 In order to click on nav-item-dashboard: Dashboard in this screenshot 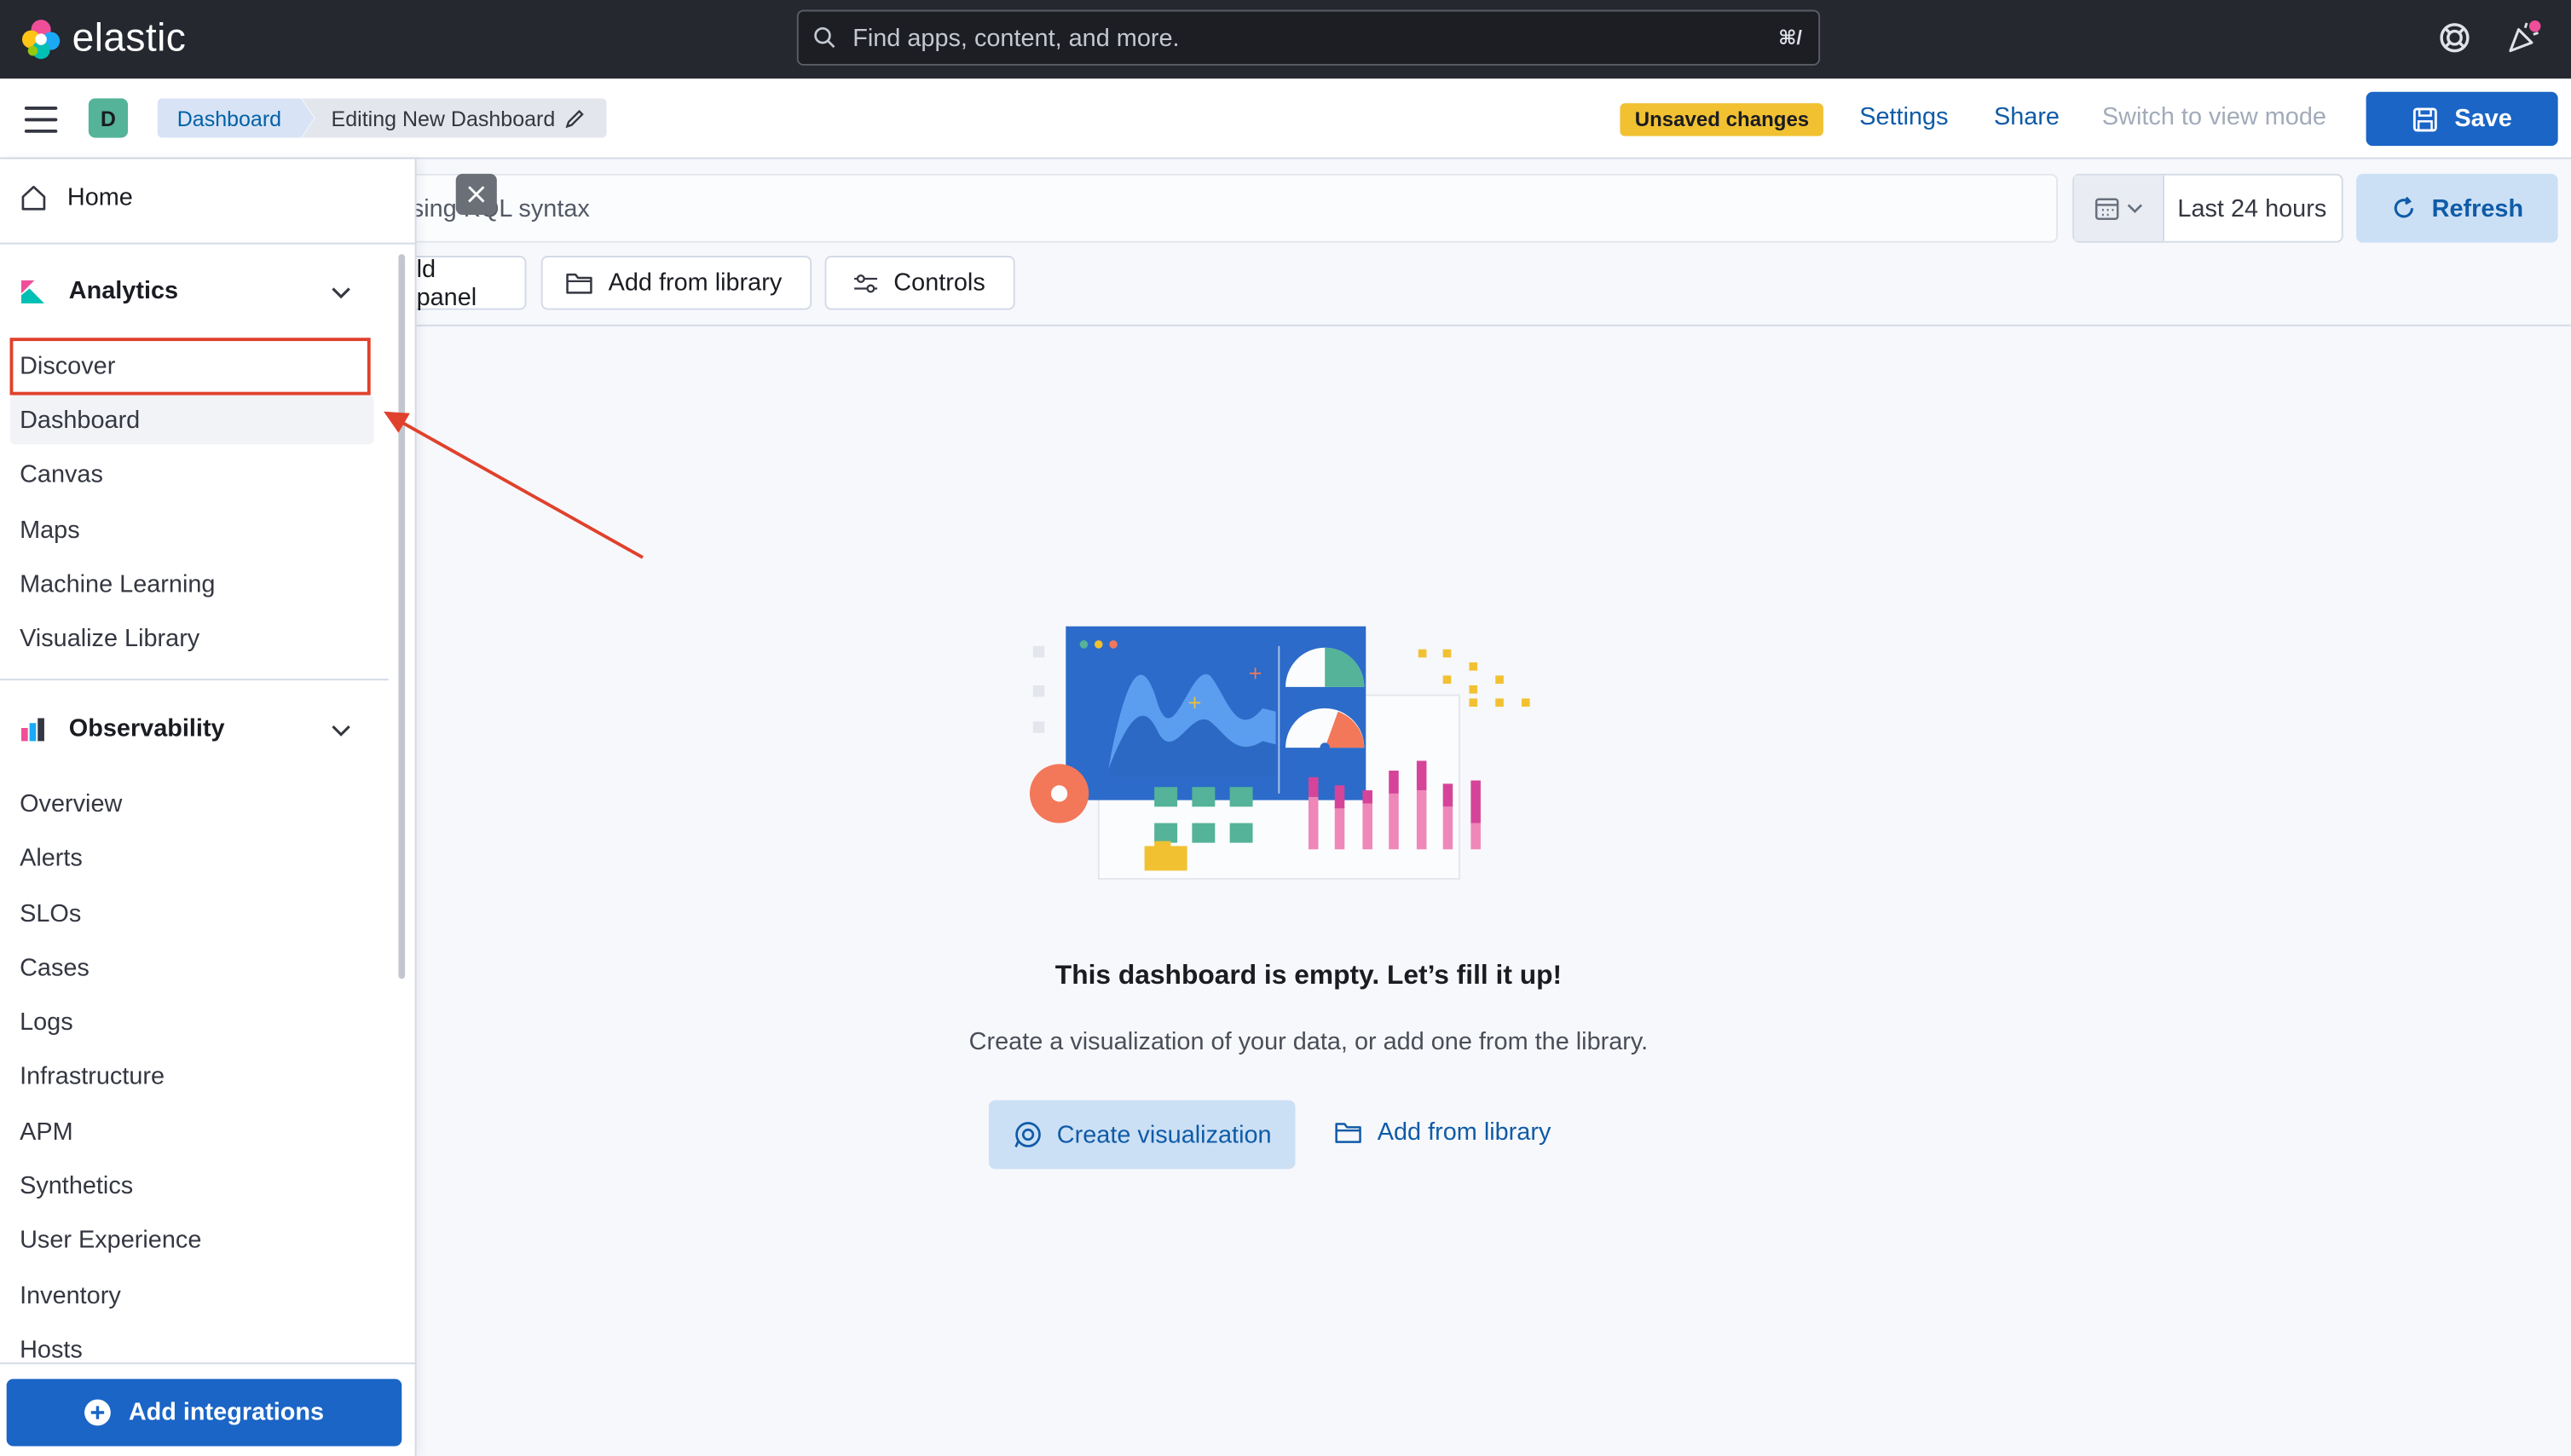, I will do `click(80, 421)`.